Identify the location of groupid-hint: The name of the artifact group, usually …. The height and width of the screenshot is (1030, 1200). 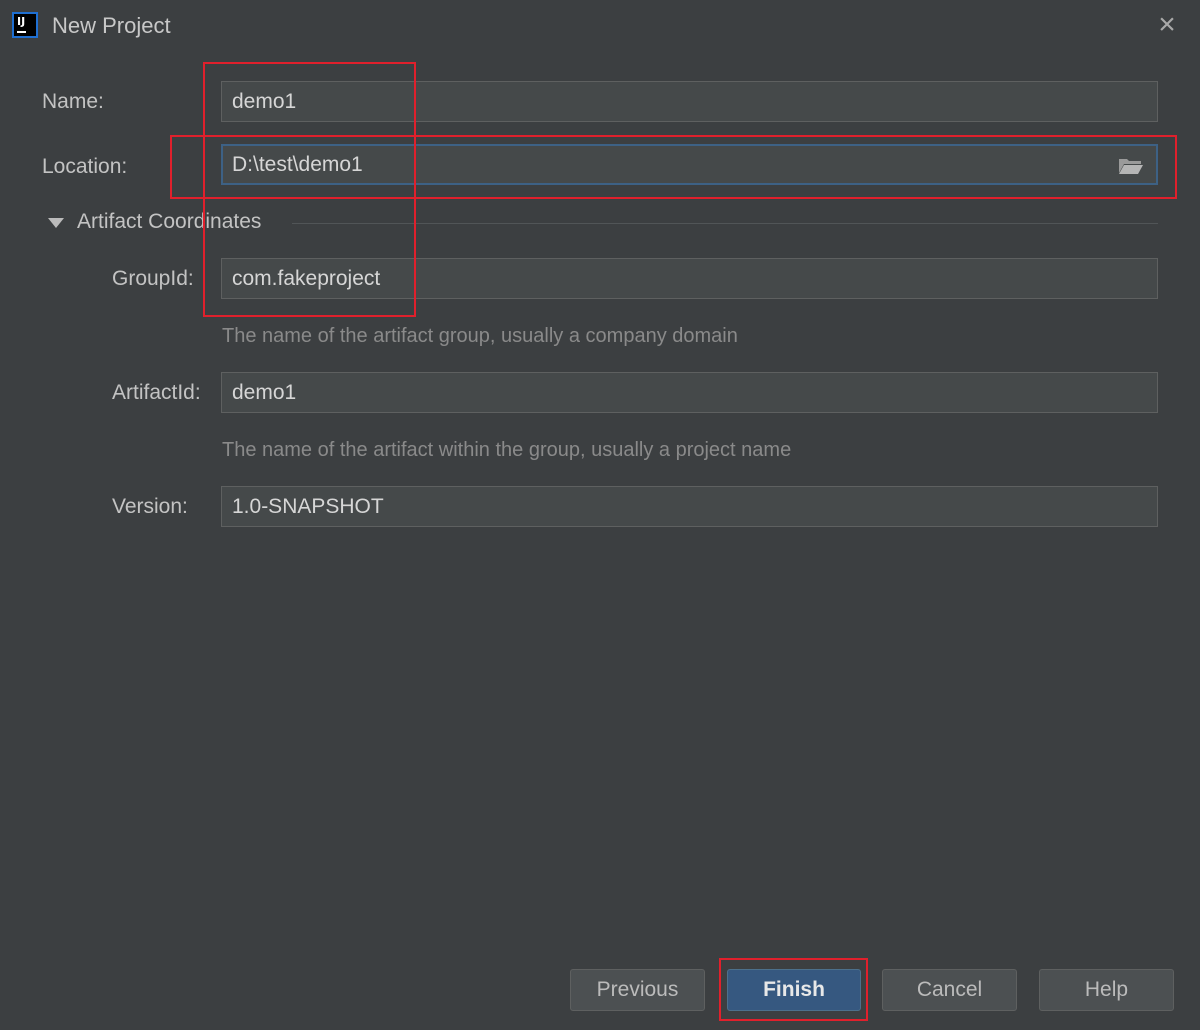
(480, 336).